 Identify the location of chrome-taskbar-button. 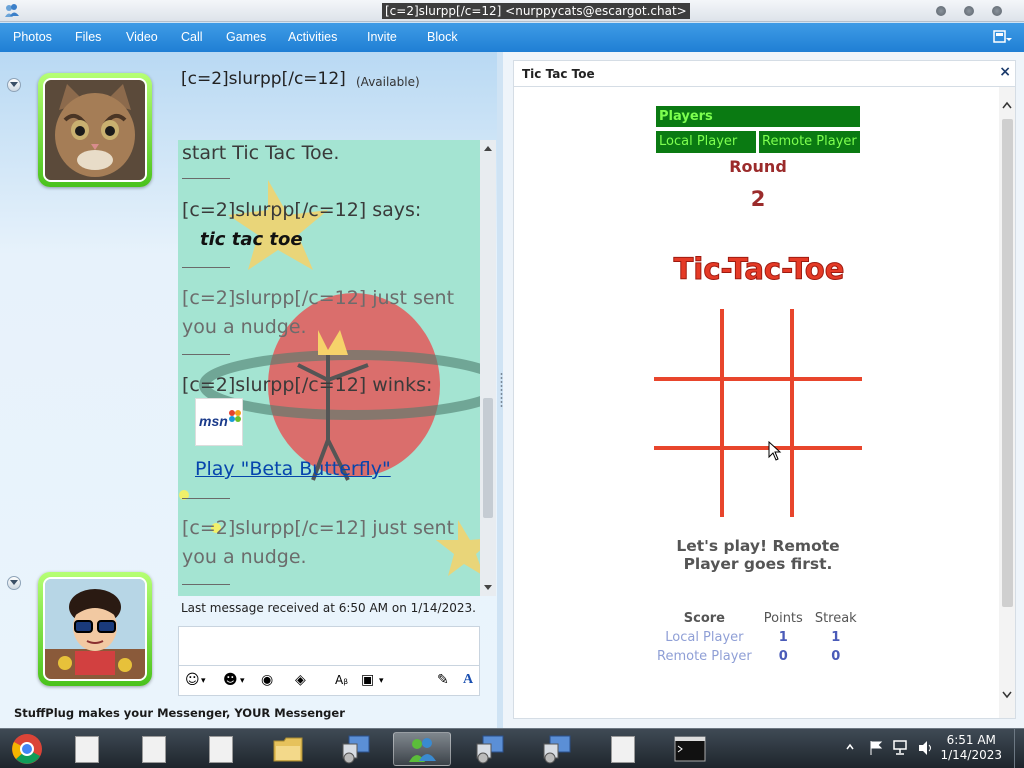
(27, 749).